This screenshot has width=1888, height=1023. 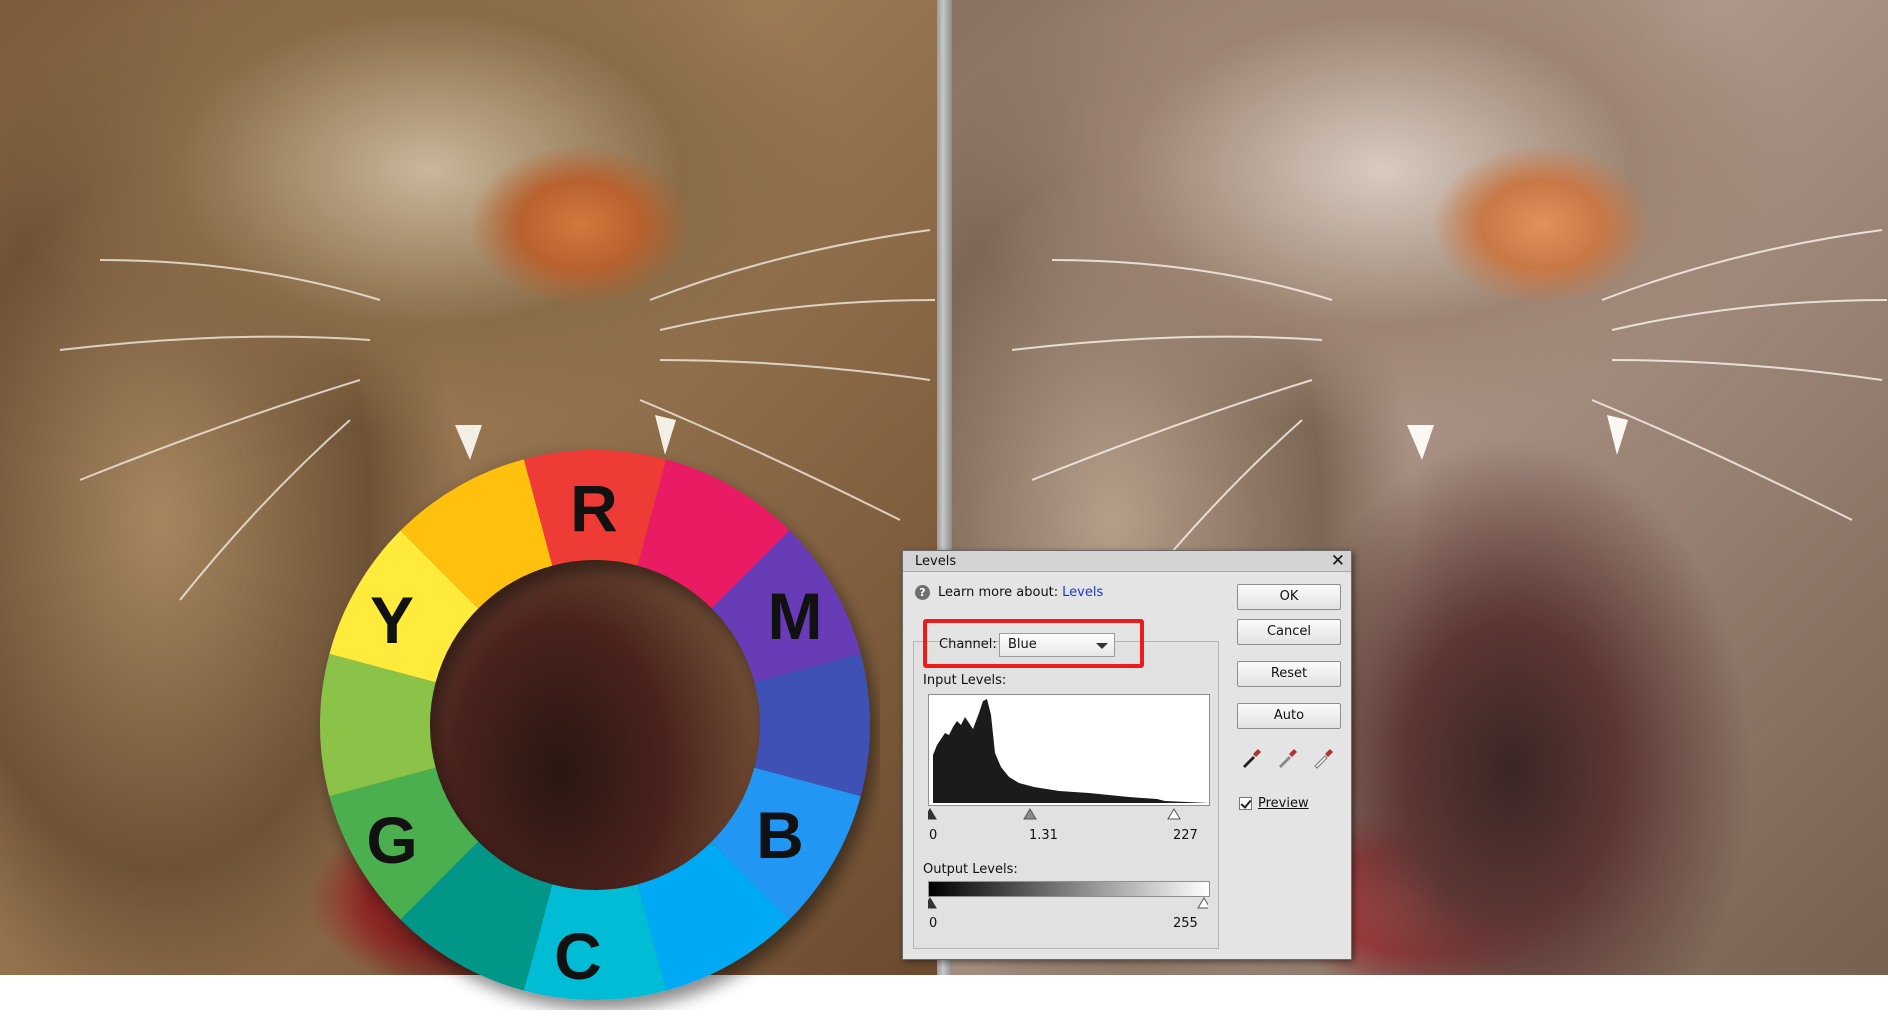 I want to click on preview-checkbox, so click(x=1245, y=803).